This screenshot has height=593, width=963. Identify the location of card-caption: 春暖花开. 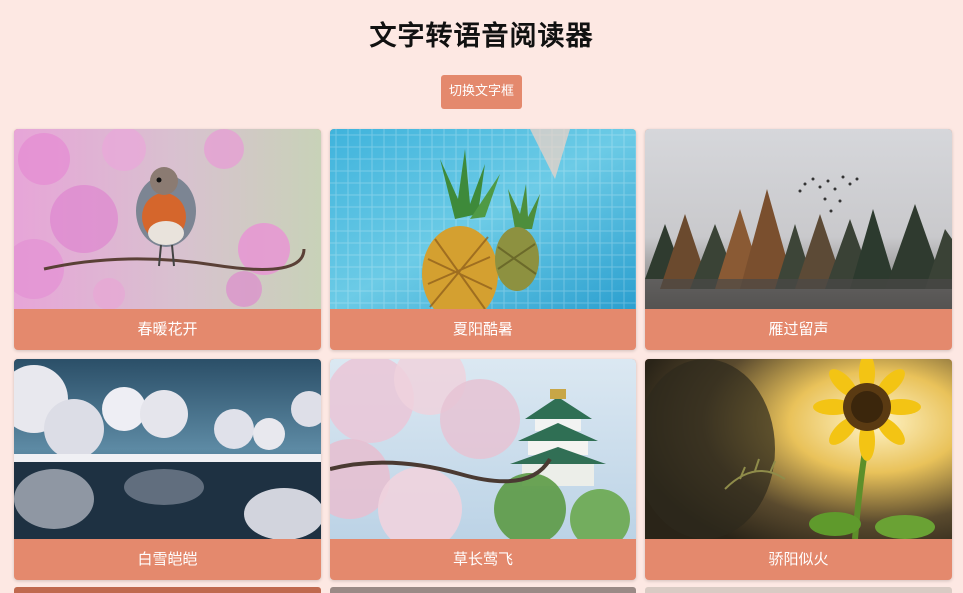
(167, 329).